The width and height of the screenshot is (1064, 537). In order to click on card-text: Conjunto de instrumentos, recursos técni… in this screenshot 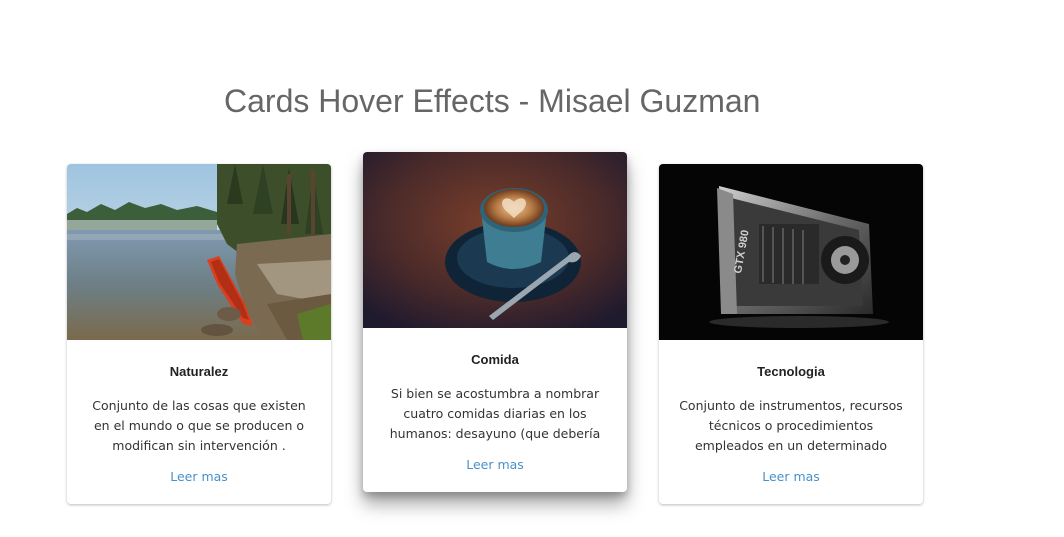, I will do `click(791, 425)`.